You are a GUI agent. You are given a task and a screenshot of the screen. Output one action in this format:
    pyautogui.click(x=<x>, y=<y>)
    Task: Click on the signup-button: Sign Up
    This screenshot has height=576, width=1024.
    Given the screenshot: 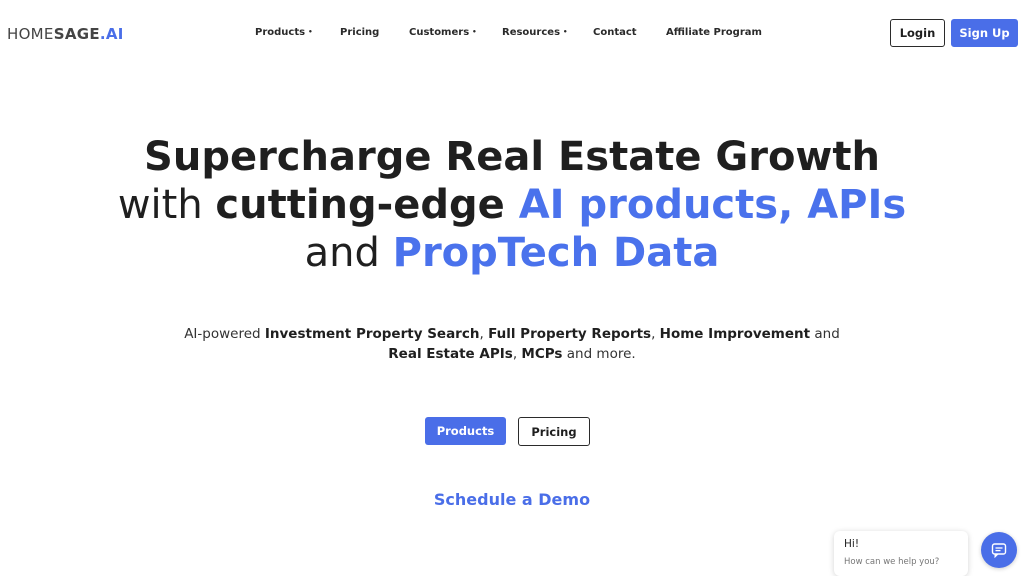 What is the action you would take?
    pyautogui.click(x=984, y=33)
    